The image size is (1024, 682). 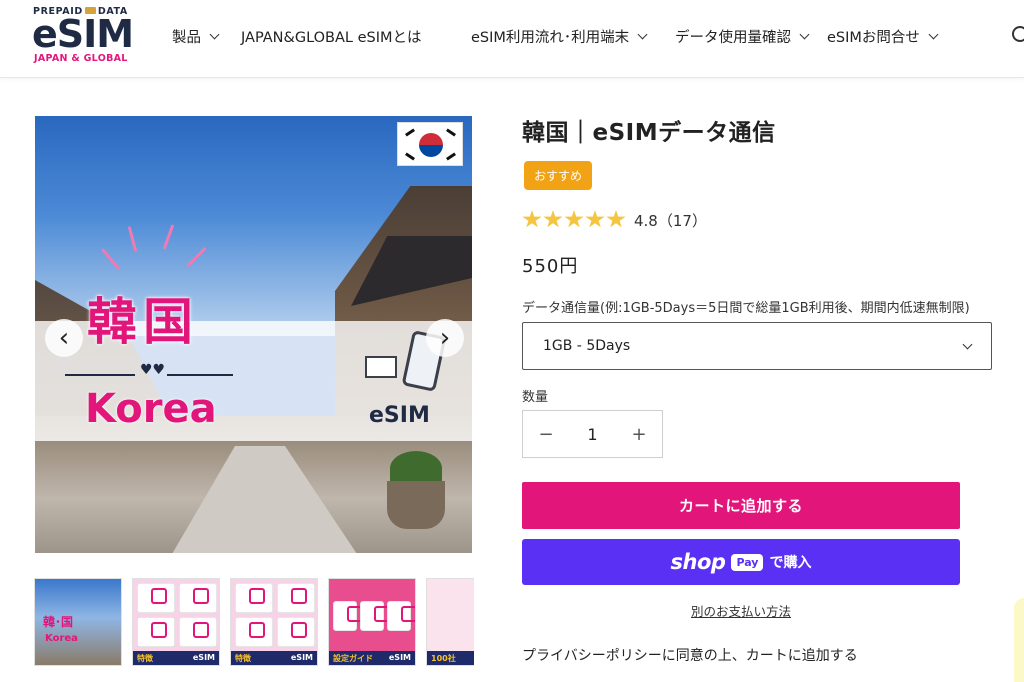 What do you see at coordinates (550, 37) in the screenshot?
I see `nav-label: eSIM利用流れ･利用端末` at bounding box center [550, 37].